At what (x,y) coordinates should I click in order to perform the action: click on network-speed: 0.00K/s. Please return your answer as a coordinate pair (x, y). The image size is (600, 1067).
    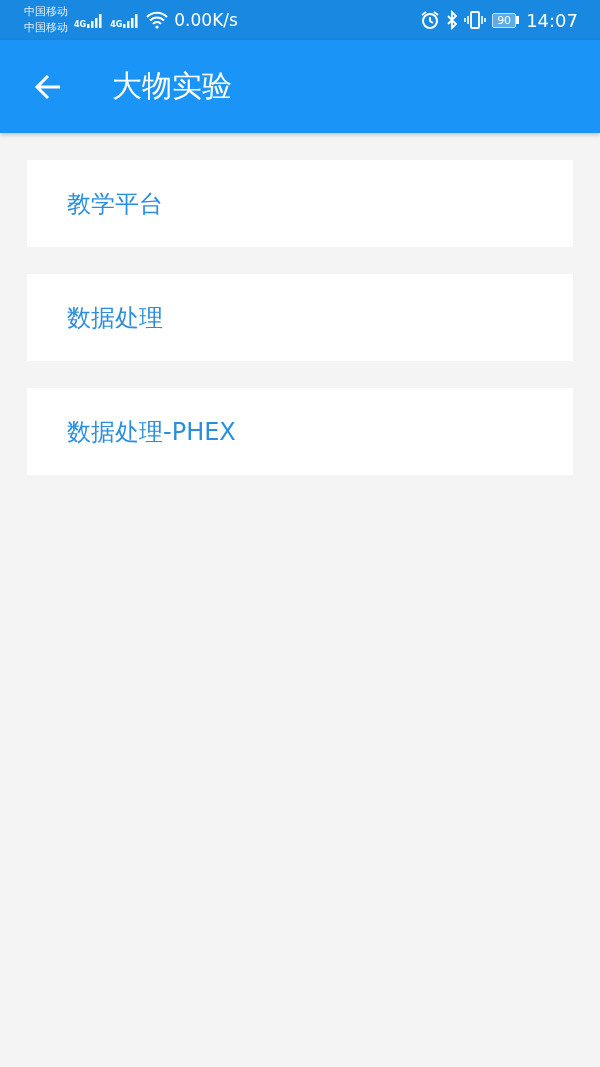
    Looking at the image, I should click on (206, 20).